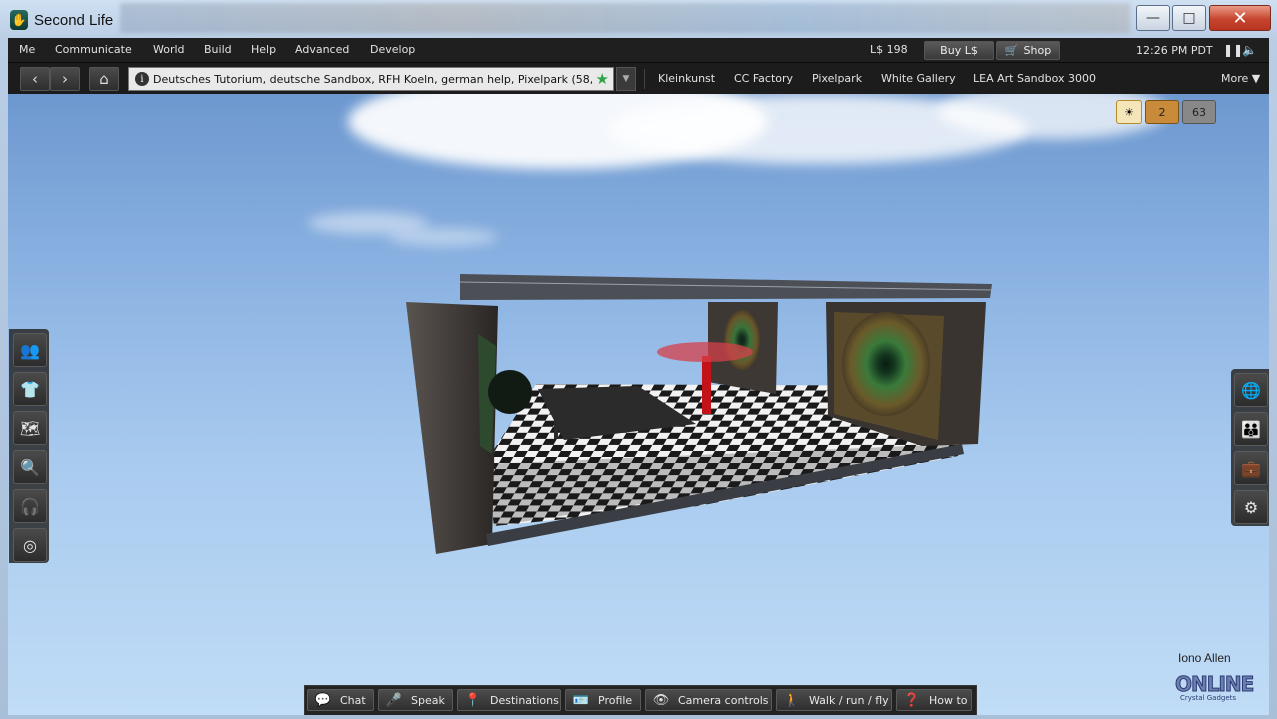  I want to click on menu-world: World, so click(169, 49).